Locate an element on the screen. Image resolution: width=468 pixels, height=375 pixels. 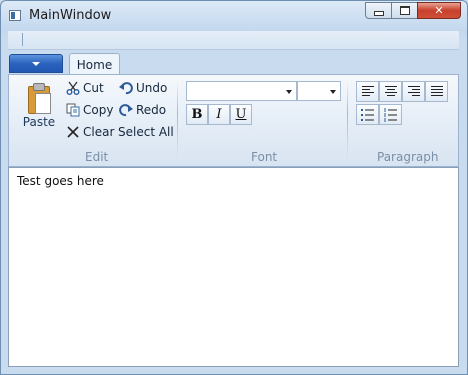
select-all-button: Select All is located at coordinates (146, 132).